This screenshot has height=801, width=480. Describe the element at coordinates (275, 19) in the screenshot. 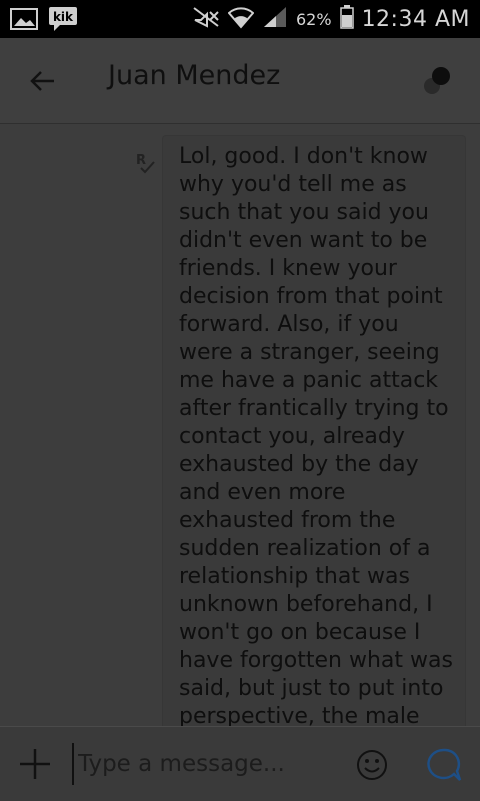

I see `signal-icon` at that location.